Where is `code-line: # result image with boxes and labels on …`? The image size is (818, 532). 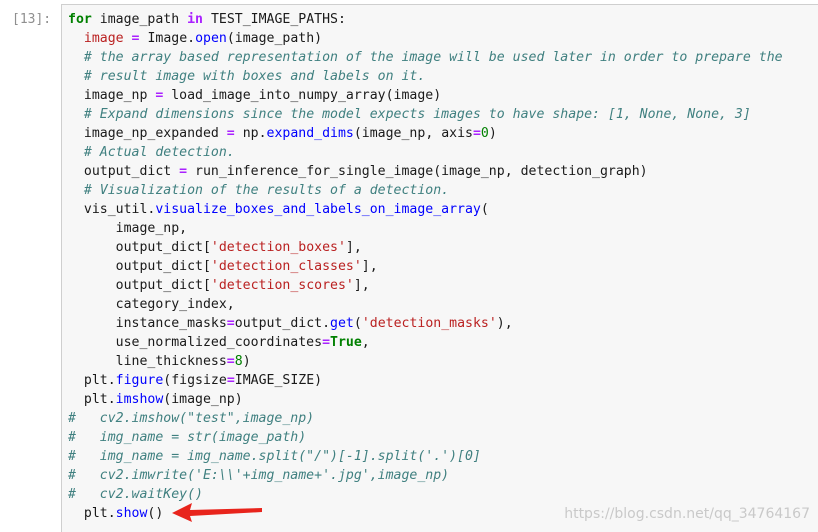
code-line: # result image with boxes and labels on … is located at coordinates (425, 76).